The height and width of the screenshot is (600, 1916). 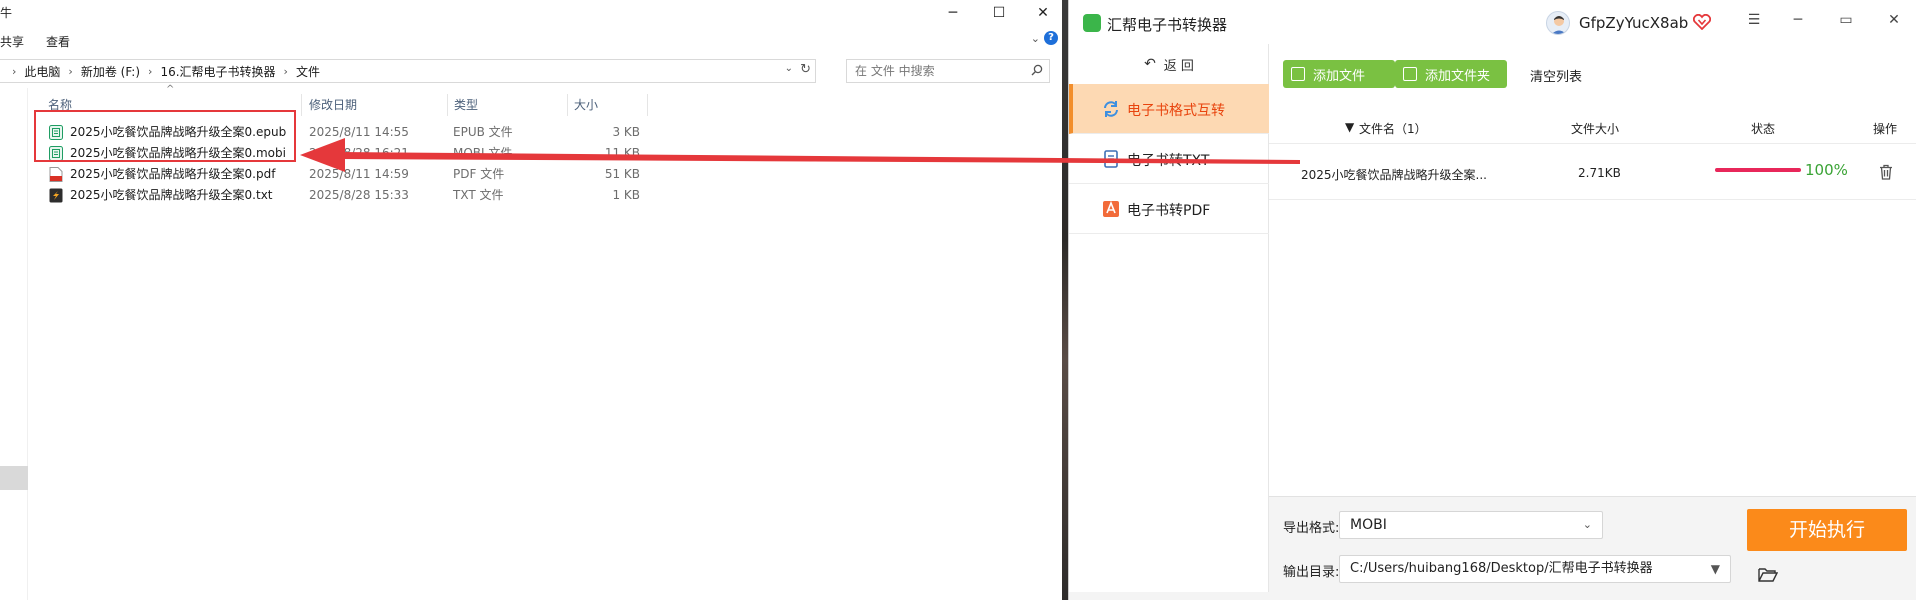 I want to click on add-file-button: 添加文件, so click(x=1339, y=74).